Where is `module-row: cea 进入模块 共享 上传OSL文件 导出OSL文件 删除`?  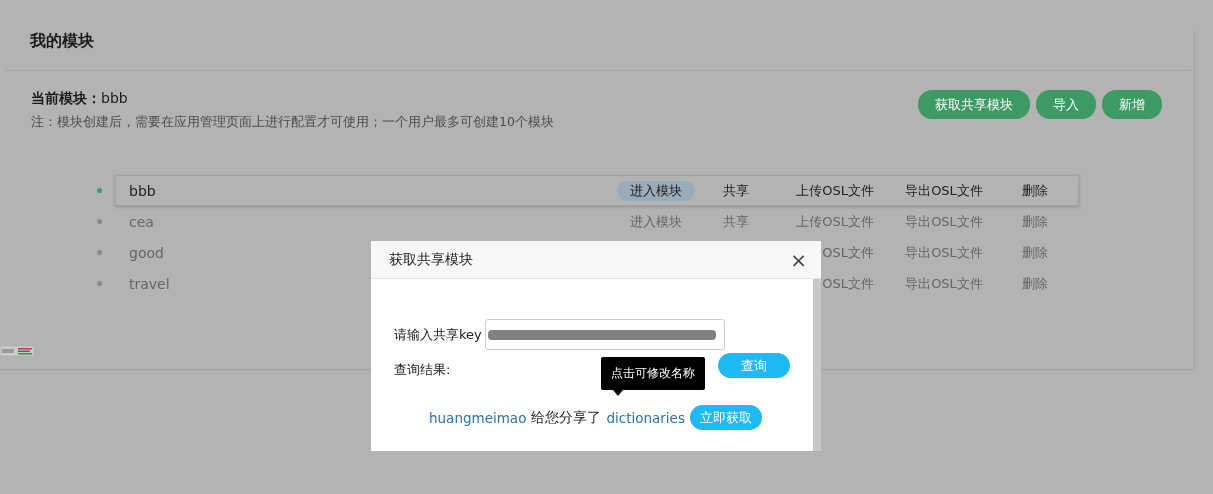 module-row: cea 进入模块 共享 上传OSL文件 导出OSL文件 删除 is located at coordinates (597, 221).